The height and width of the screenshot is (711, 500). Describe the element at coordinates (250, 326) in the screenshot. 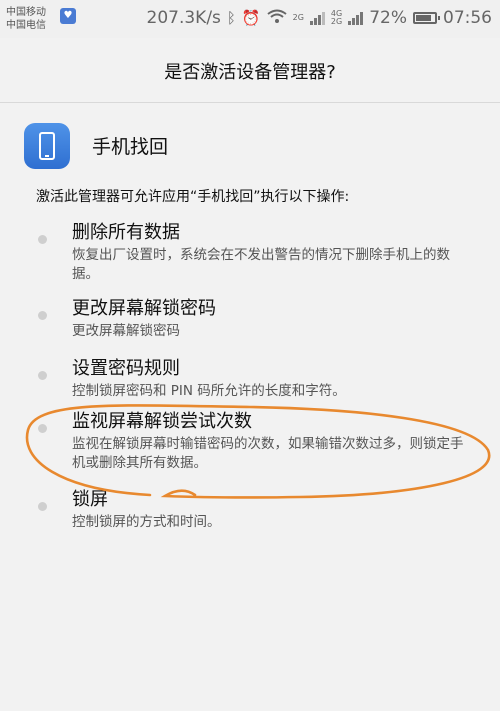

I see `permission-item-change-password: 更改屏幕解锁密码 更改屏幕解锁密码` at that location.